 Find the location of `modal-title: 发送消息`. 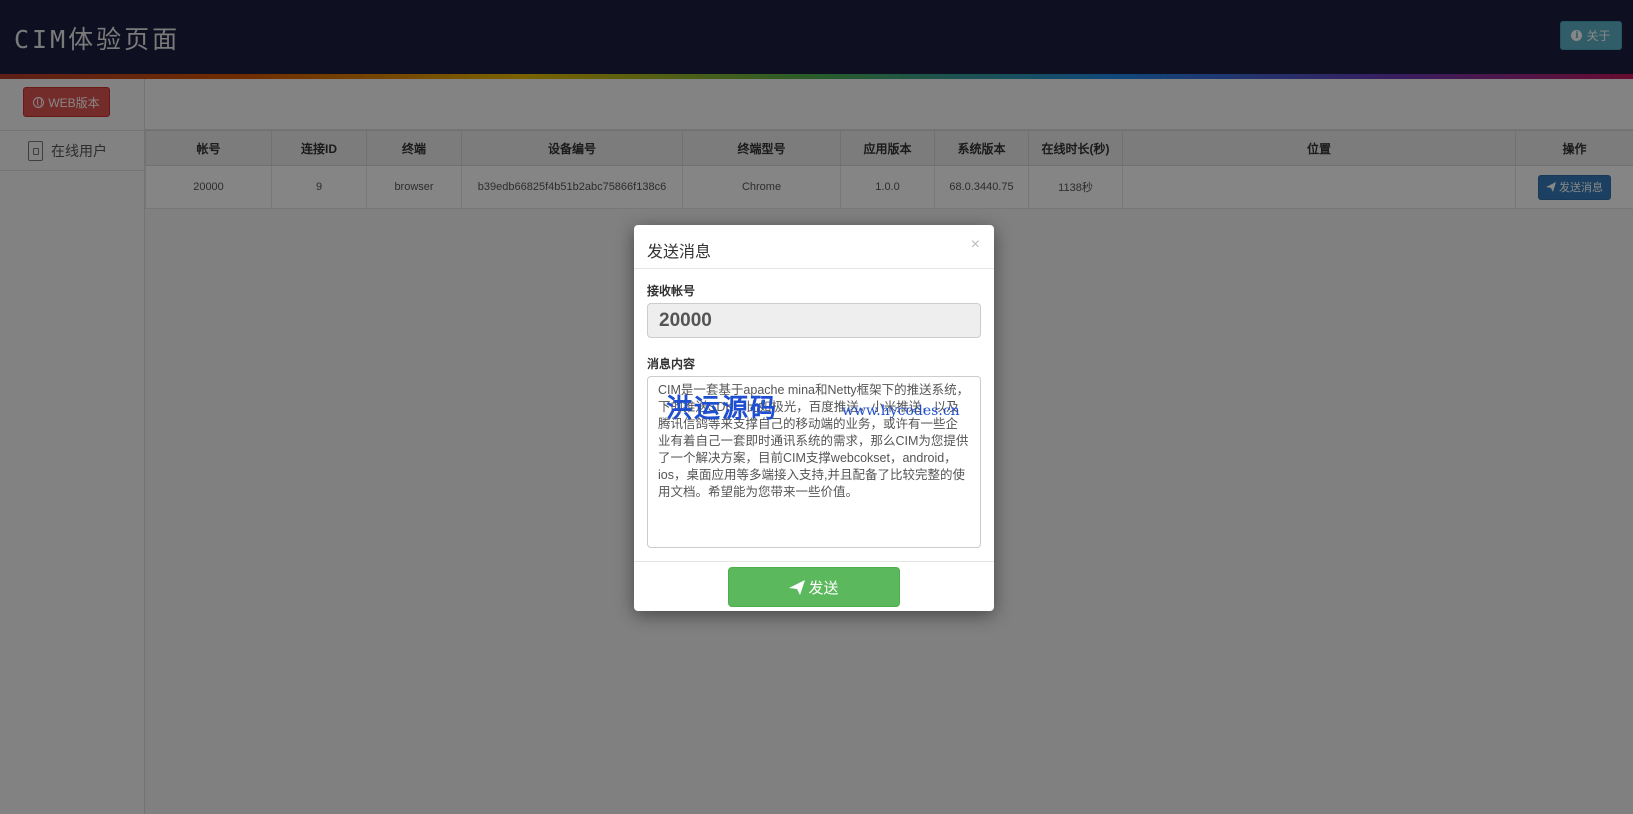

modal-title: 发送消息 is located at coordinates (679, 252).